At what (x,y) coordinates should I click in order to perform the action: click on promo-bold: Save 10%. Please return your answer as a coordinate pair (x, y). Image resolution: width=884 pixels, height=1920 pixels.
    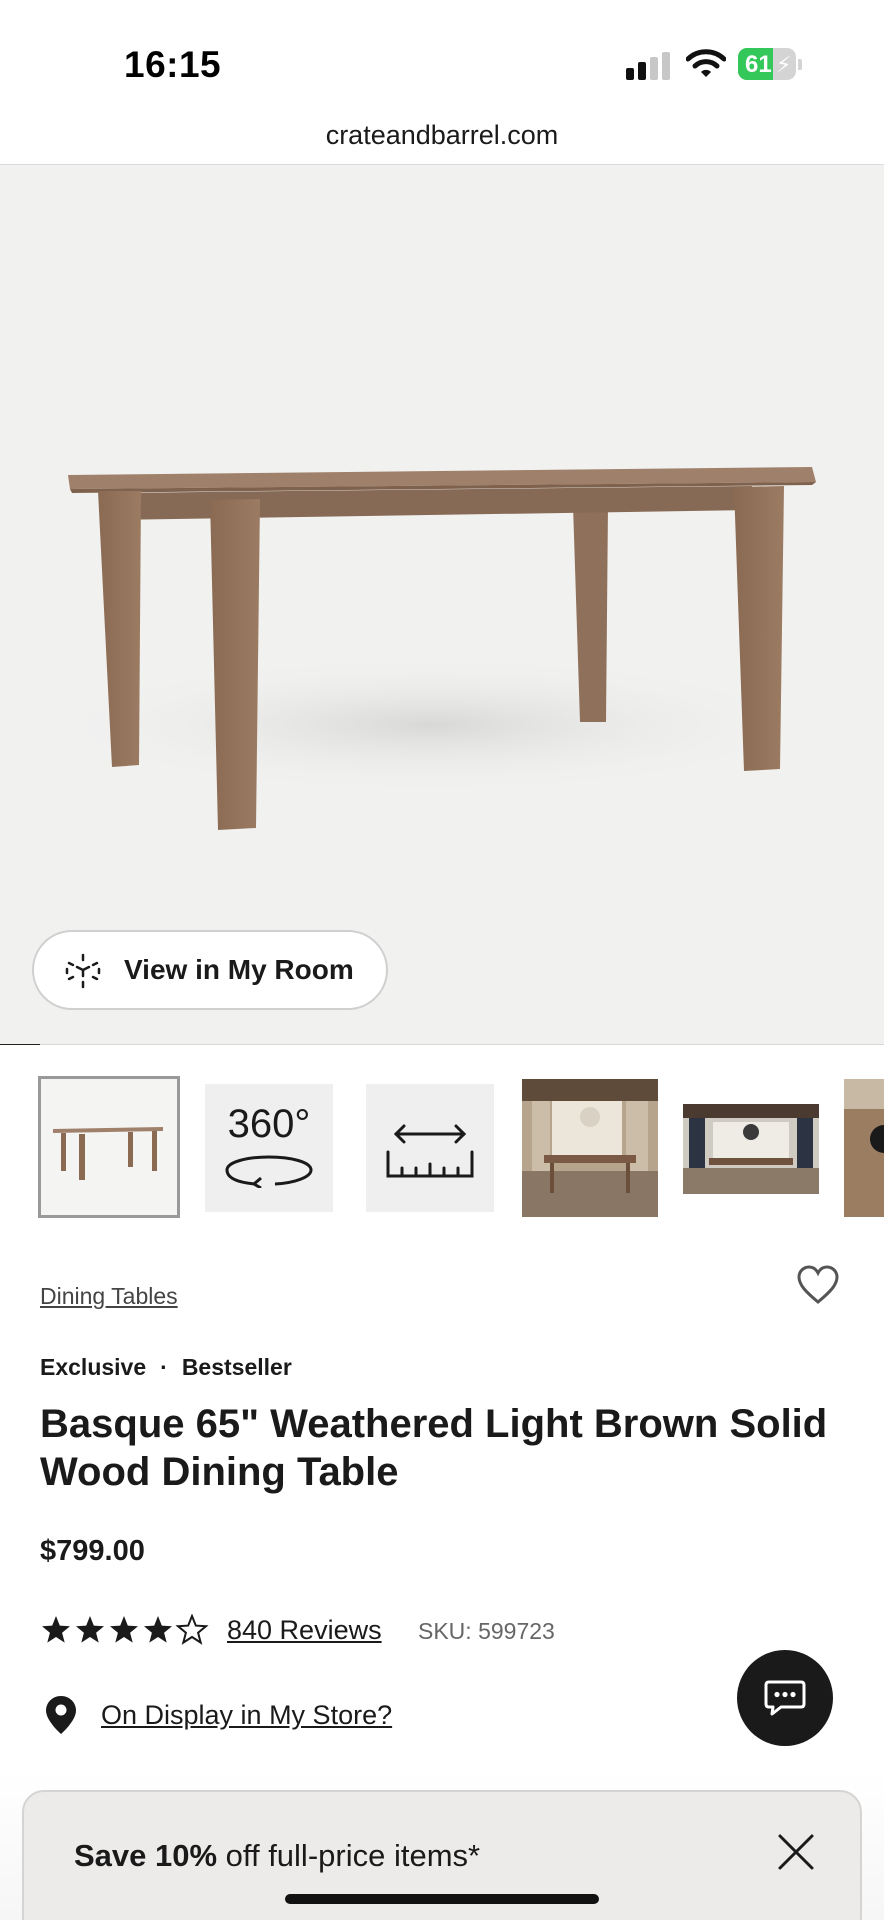
    Looking at the image, I should click on (146, 1855).